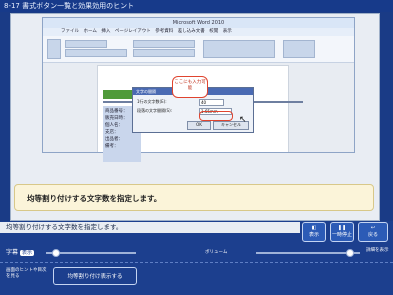 The height and width of the screenshot is (295, 393). I want to click on pause-icon: ❚❚, so click(342, 228).